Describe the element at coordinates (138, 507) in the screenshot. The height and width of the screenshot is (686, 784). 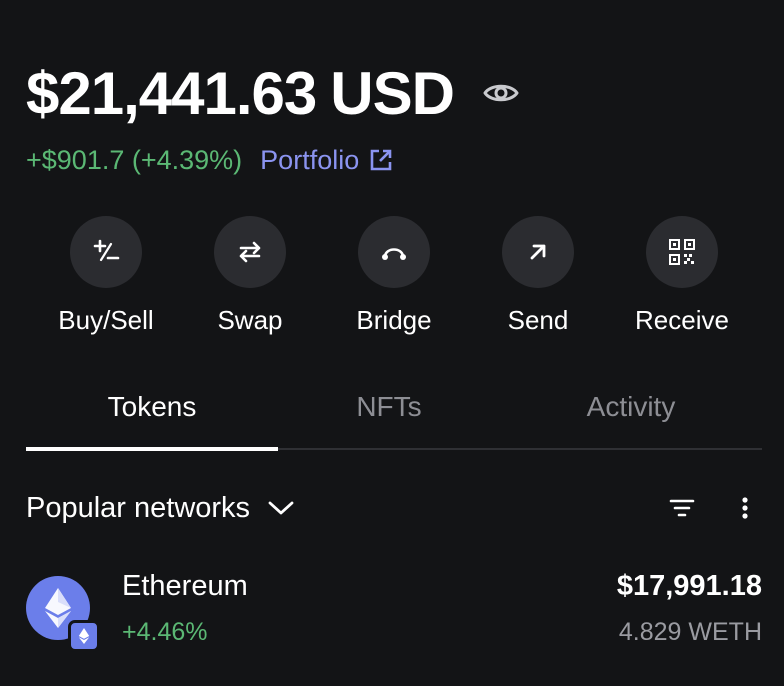
I see `network-selector-label: Popular networks` at that location.